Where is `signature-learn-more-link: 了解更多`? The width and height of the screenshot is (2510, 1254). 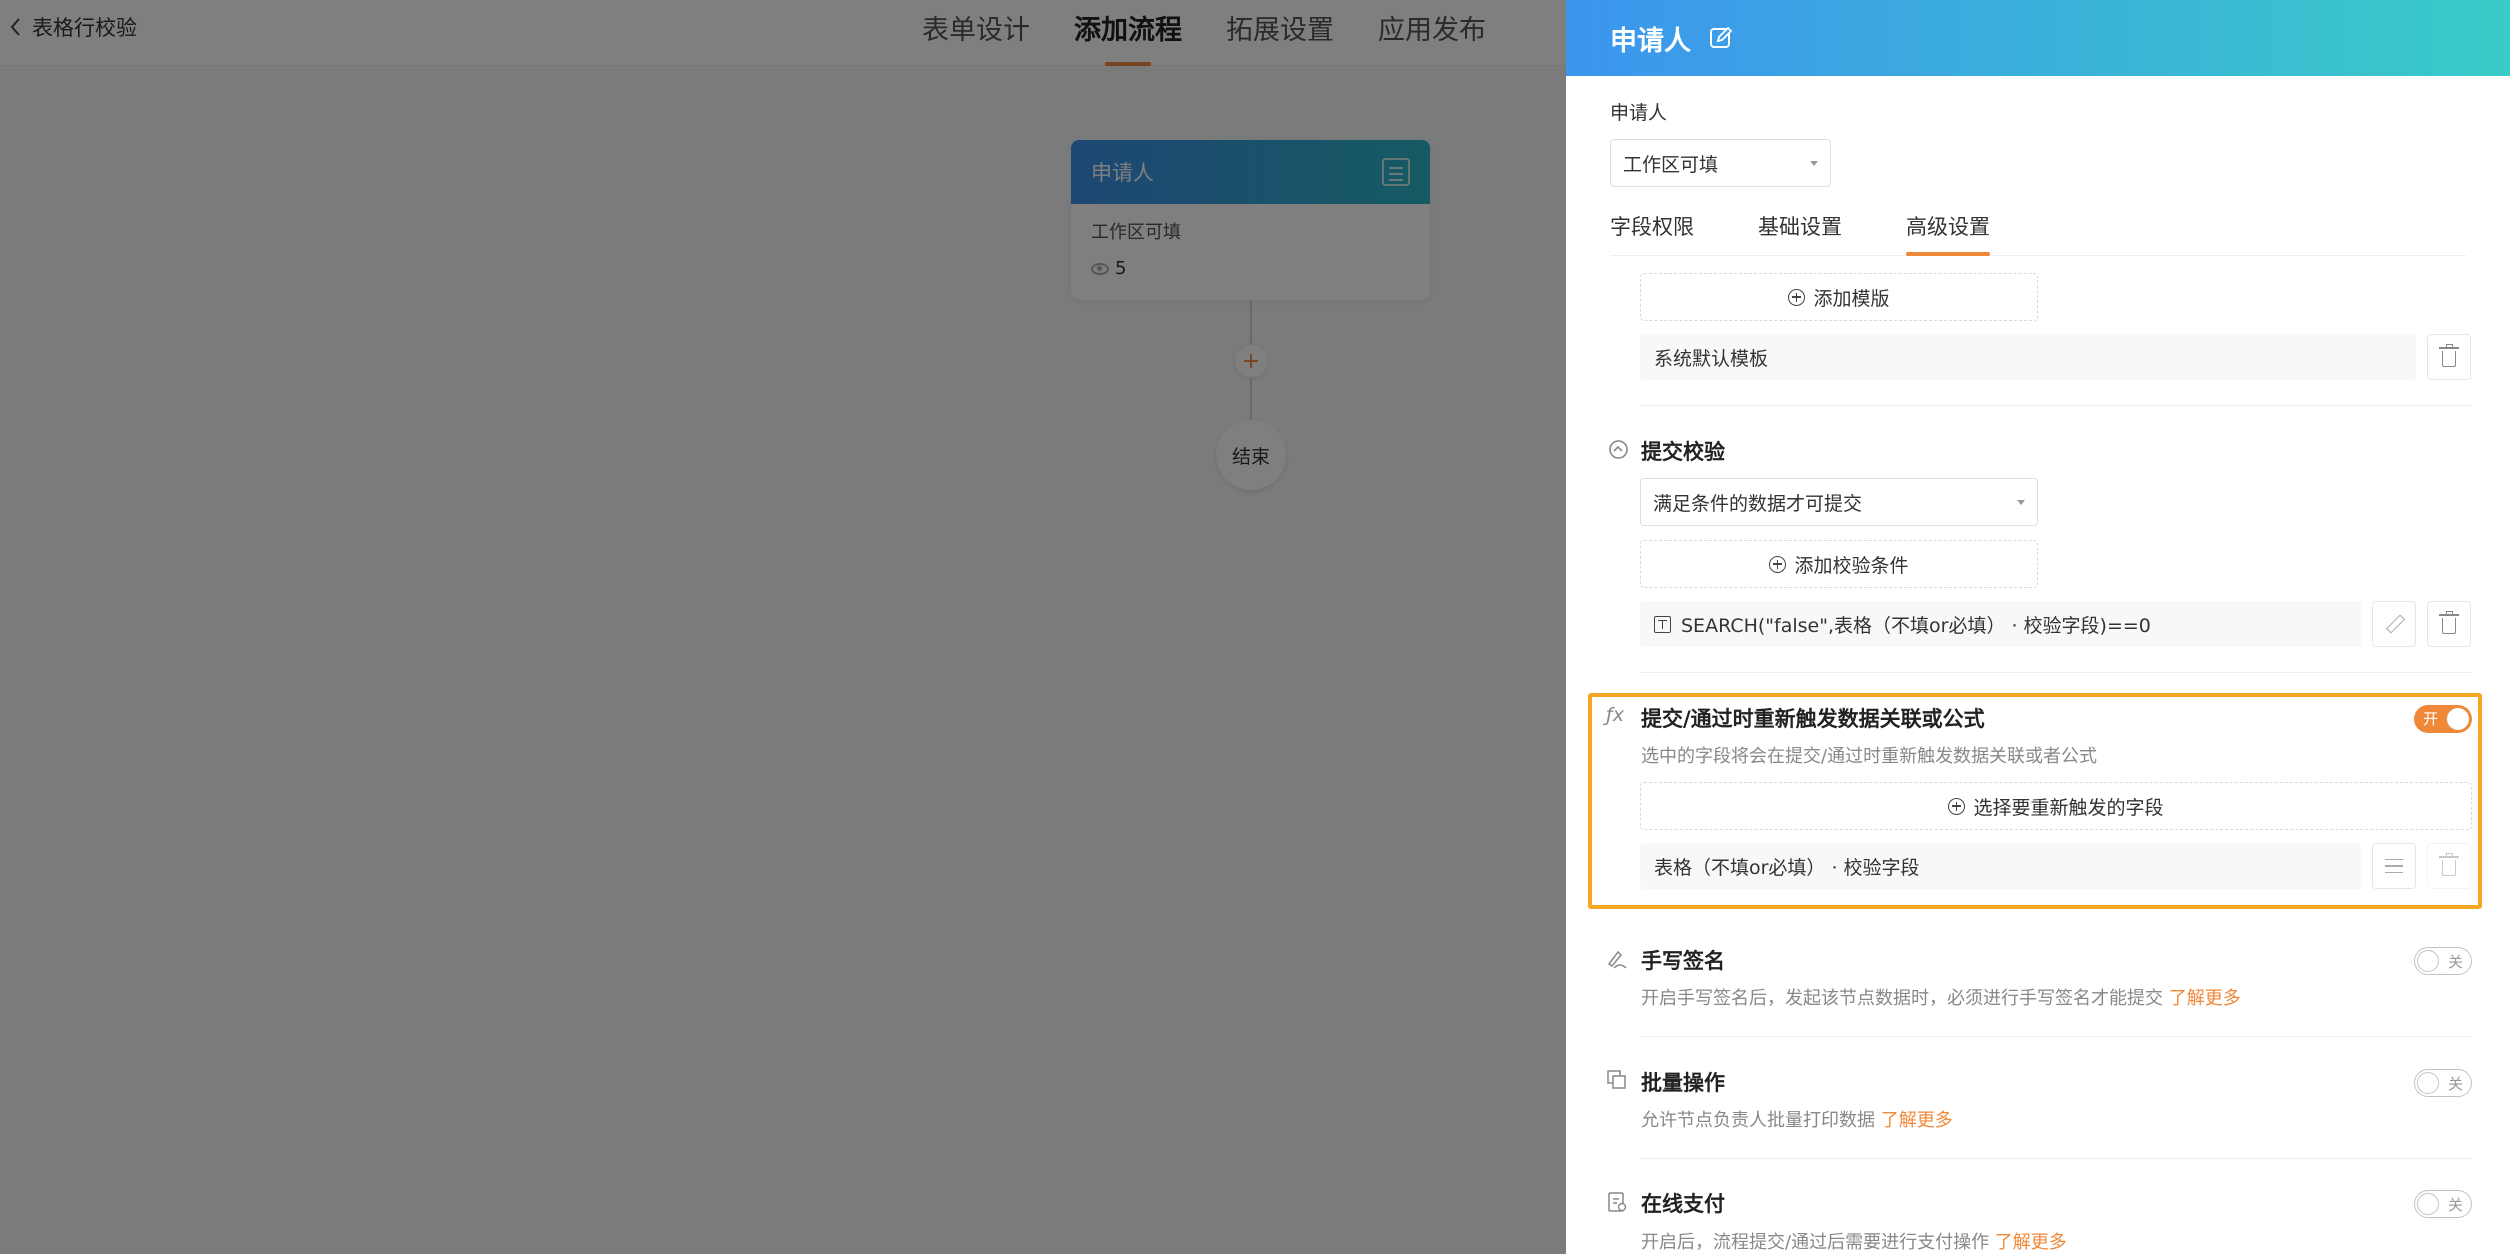
signature-learn-more-link: 了解更多 is located at coordinates (2205, 998).